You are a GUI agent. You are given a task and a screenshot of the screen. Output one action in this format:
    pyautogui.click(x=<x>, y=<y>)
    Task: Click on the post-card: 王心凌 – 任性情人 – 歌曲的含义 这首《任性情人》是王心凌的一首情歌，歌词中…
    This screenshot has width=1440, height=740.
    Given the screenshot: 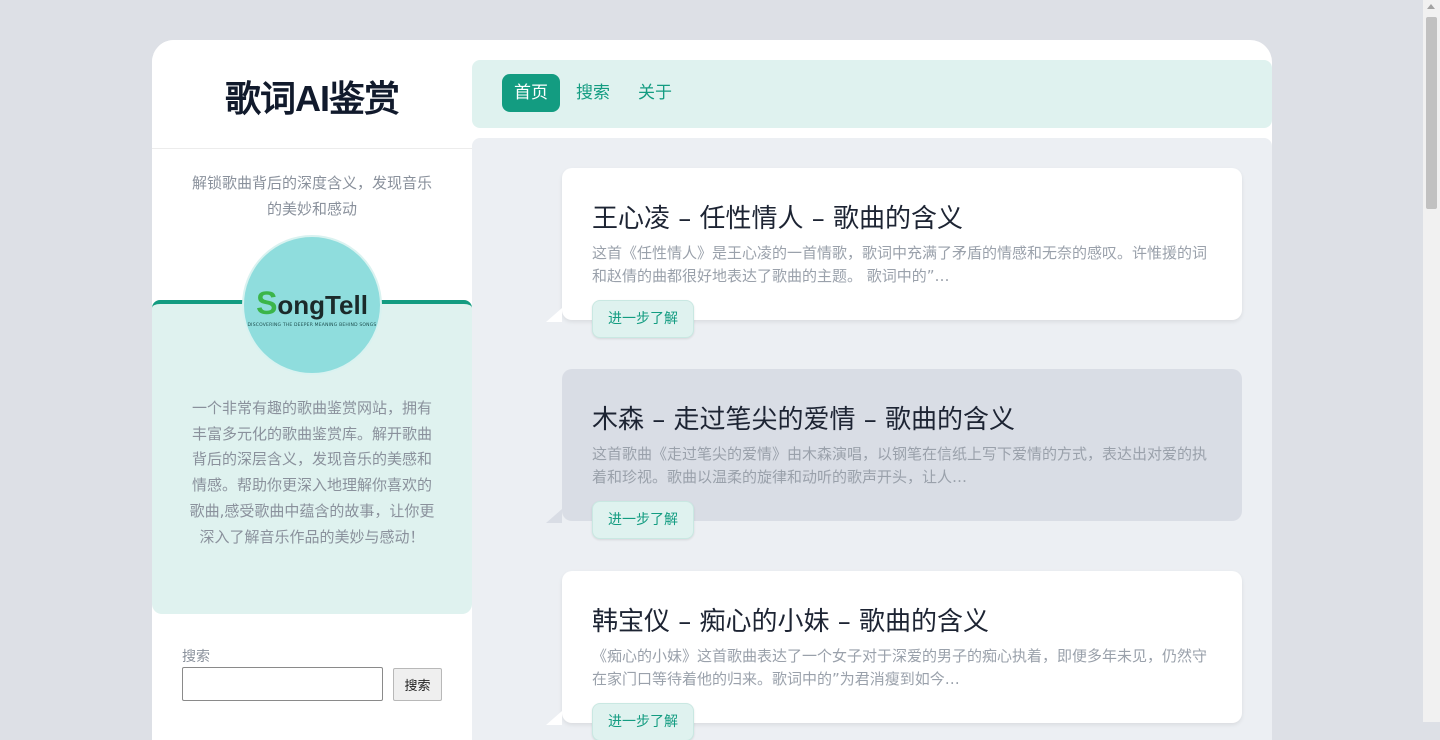 What is the action you would take?
    pyautogui.click(x=894, y=253)
    